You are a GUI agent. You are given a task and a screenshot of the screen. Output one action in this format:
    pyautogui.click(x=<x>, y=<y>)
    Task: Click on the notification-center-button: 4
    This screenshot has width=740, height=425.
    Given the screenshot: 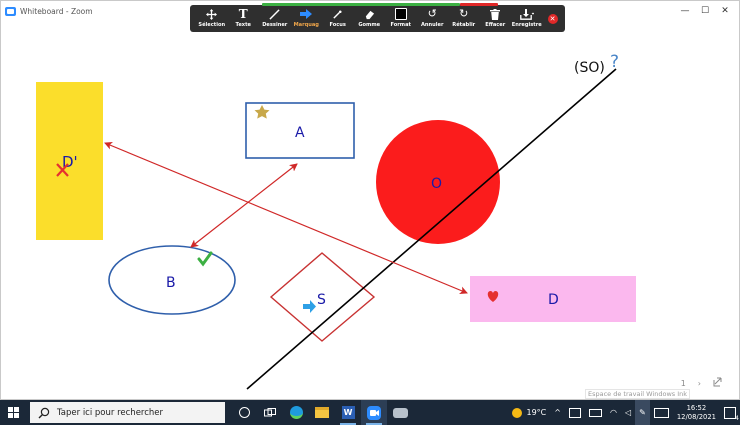 What is the action you would take?
    pyautogui.click(x=730, y=412)
    